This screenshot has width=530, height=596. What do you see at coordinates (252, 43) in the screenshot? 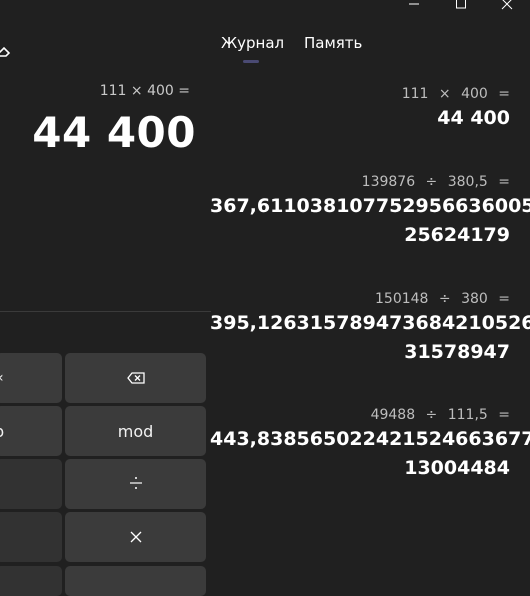
I see `tab-history: Журнал` at bounding box center [252, 43].